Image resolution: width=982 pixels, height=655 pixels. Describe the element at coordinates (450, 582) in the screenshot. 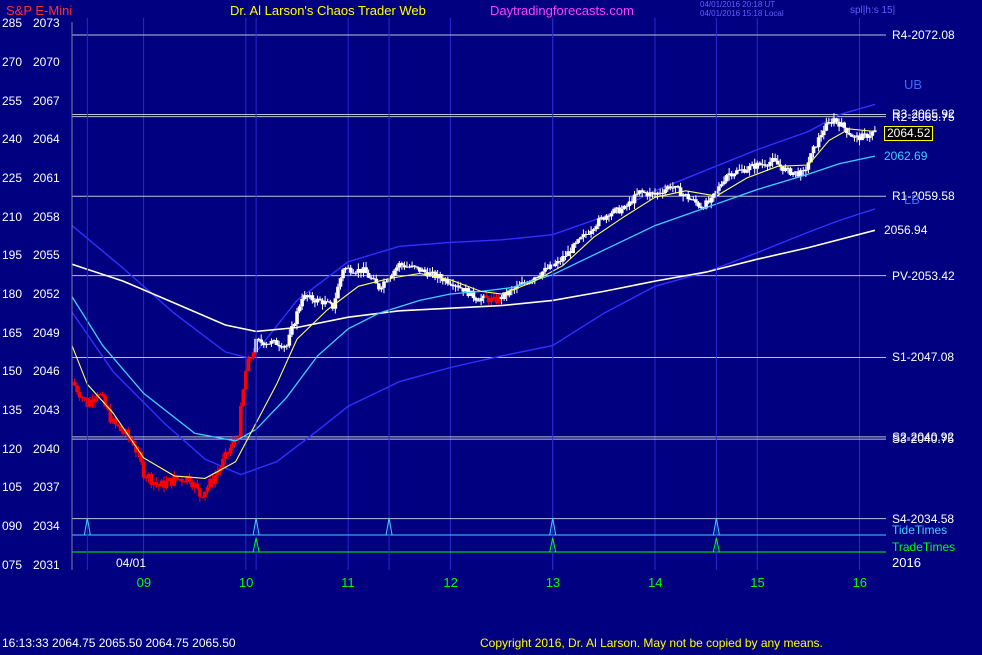

I see `x-tick-label: 12` at that location.